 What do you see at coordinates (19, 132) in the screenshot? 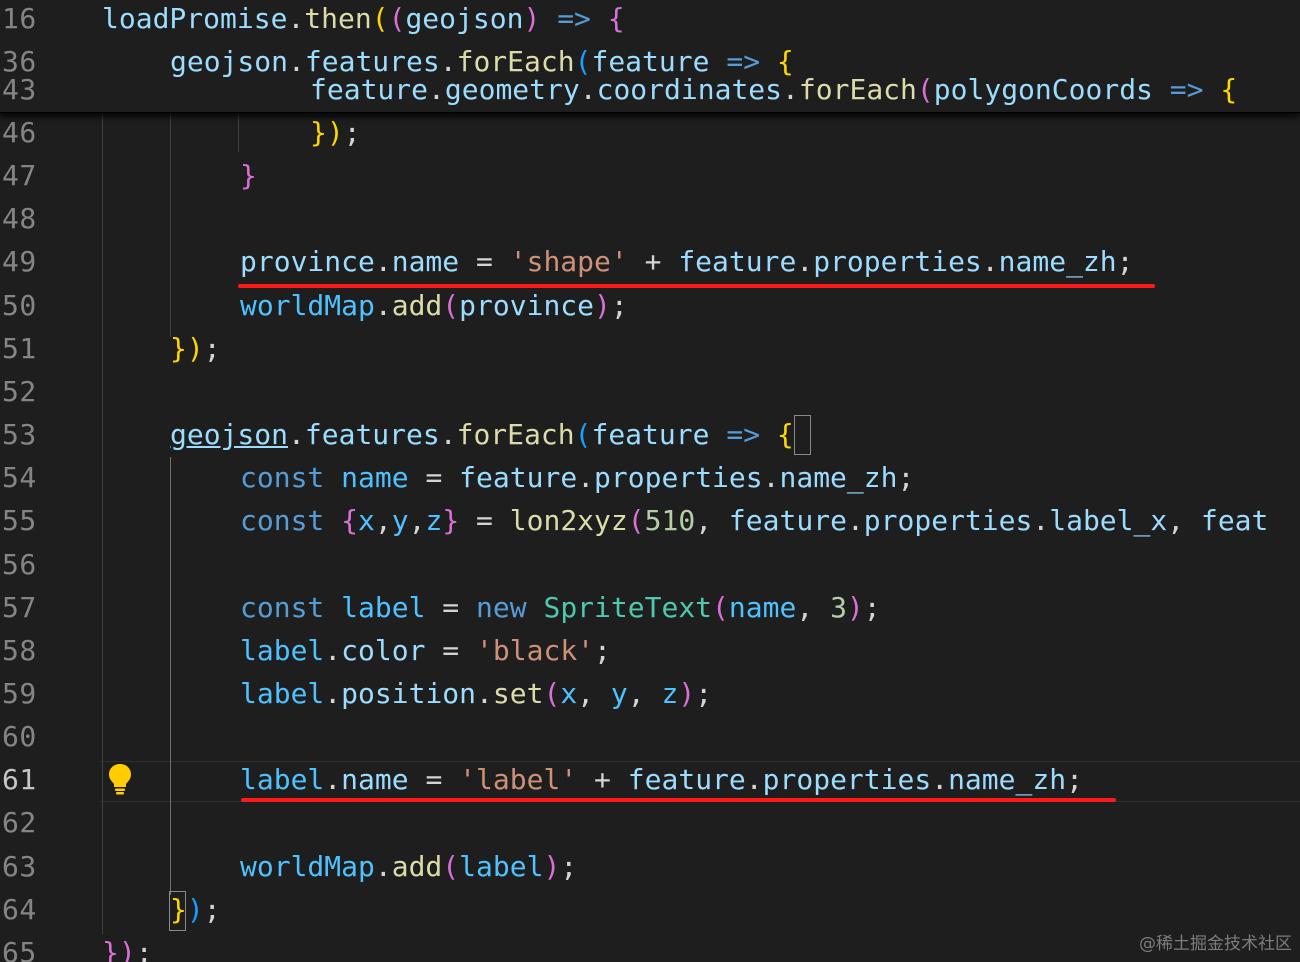
I see `line-number: 46` at bounding box center [19, 132].